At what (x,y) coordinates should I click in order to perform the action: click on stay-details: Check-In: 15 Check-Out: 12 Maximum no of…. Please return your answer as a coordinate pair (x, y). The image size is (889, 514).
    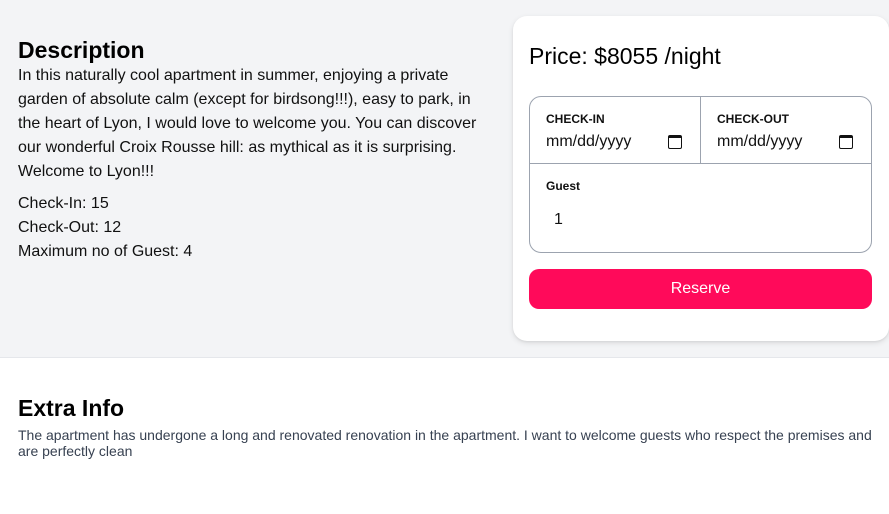
    Looking at the image, I should click on (253, 228).